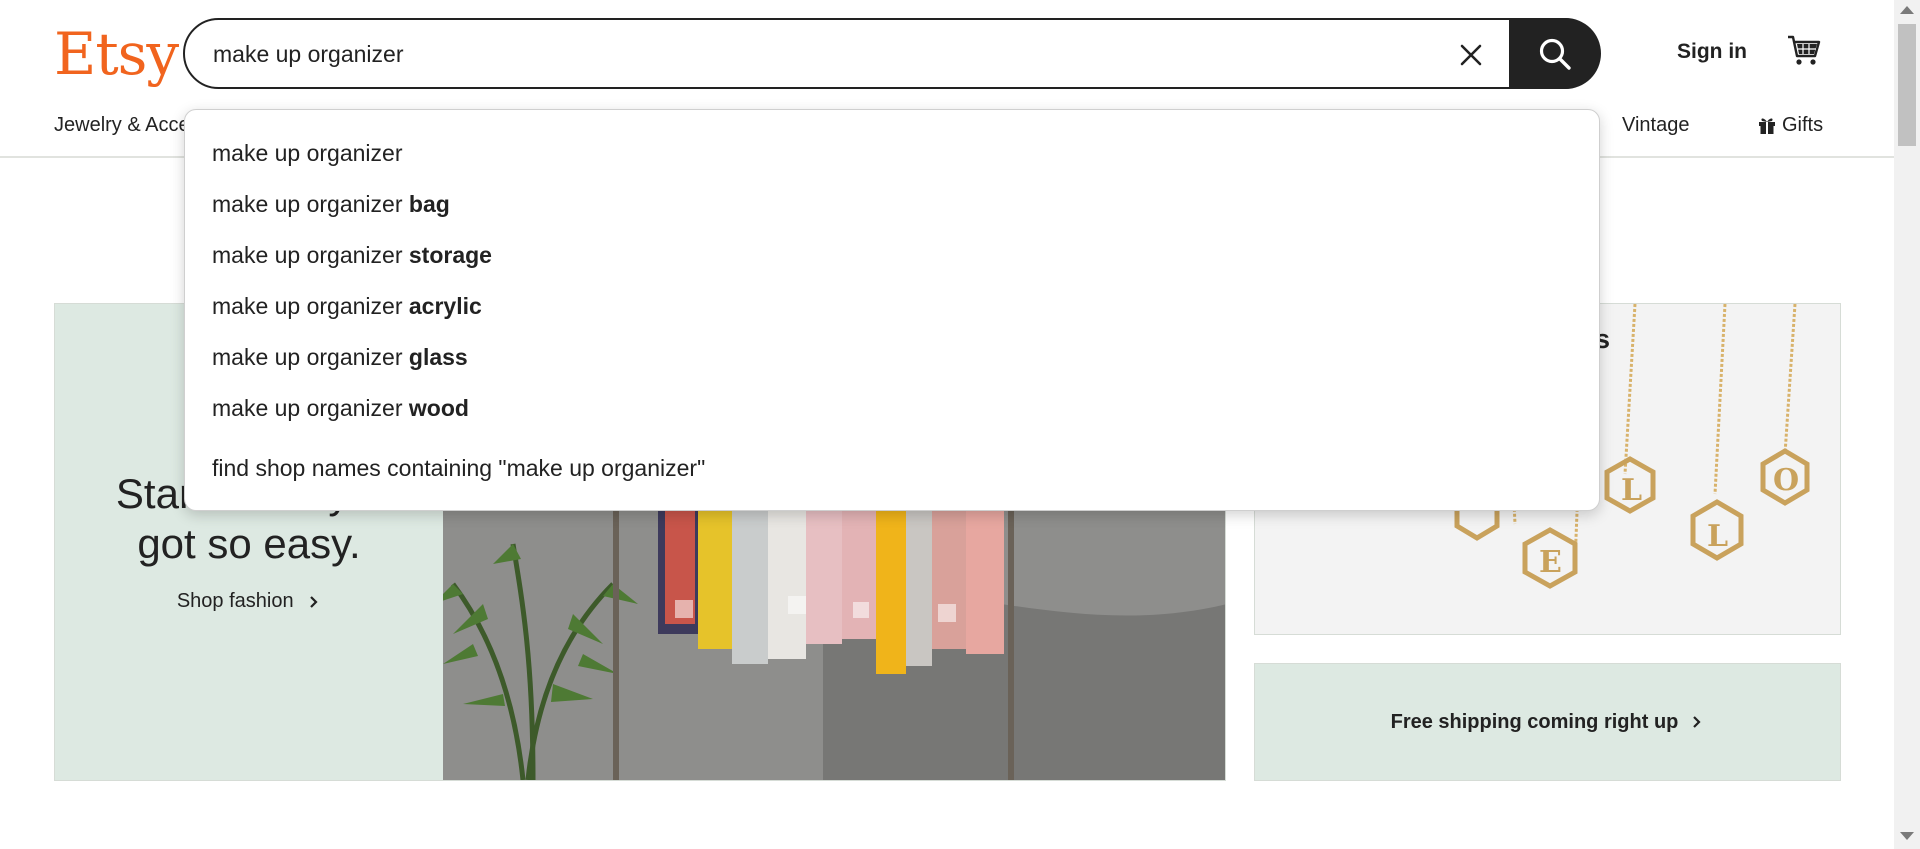 This screenshot has height=849, width=1920. I want to click on gift-icon, so click(1767, 126).